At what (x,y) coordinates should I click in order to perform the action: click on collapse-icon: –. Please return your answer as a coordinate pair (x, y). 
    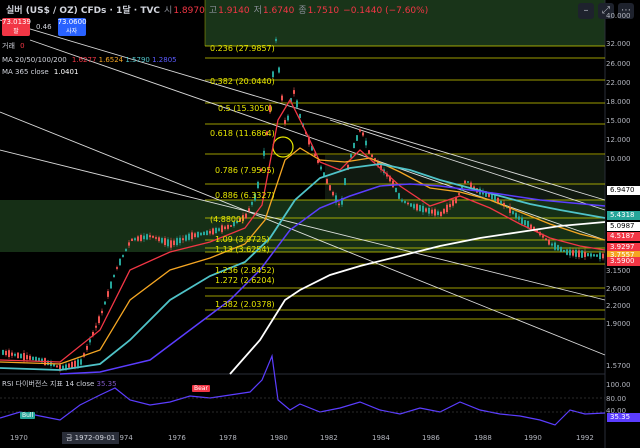
    Looking at the image, I should click on (586, 11).